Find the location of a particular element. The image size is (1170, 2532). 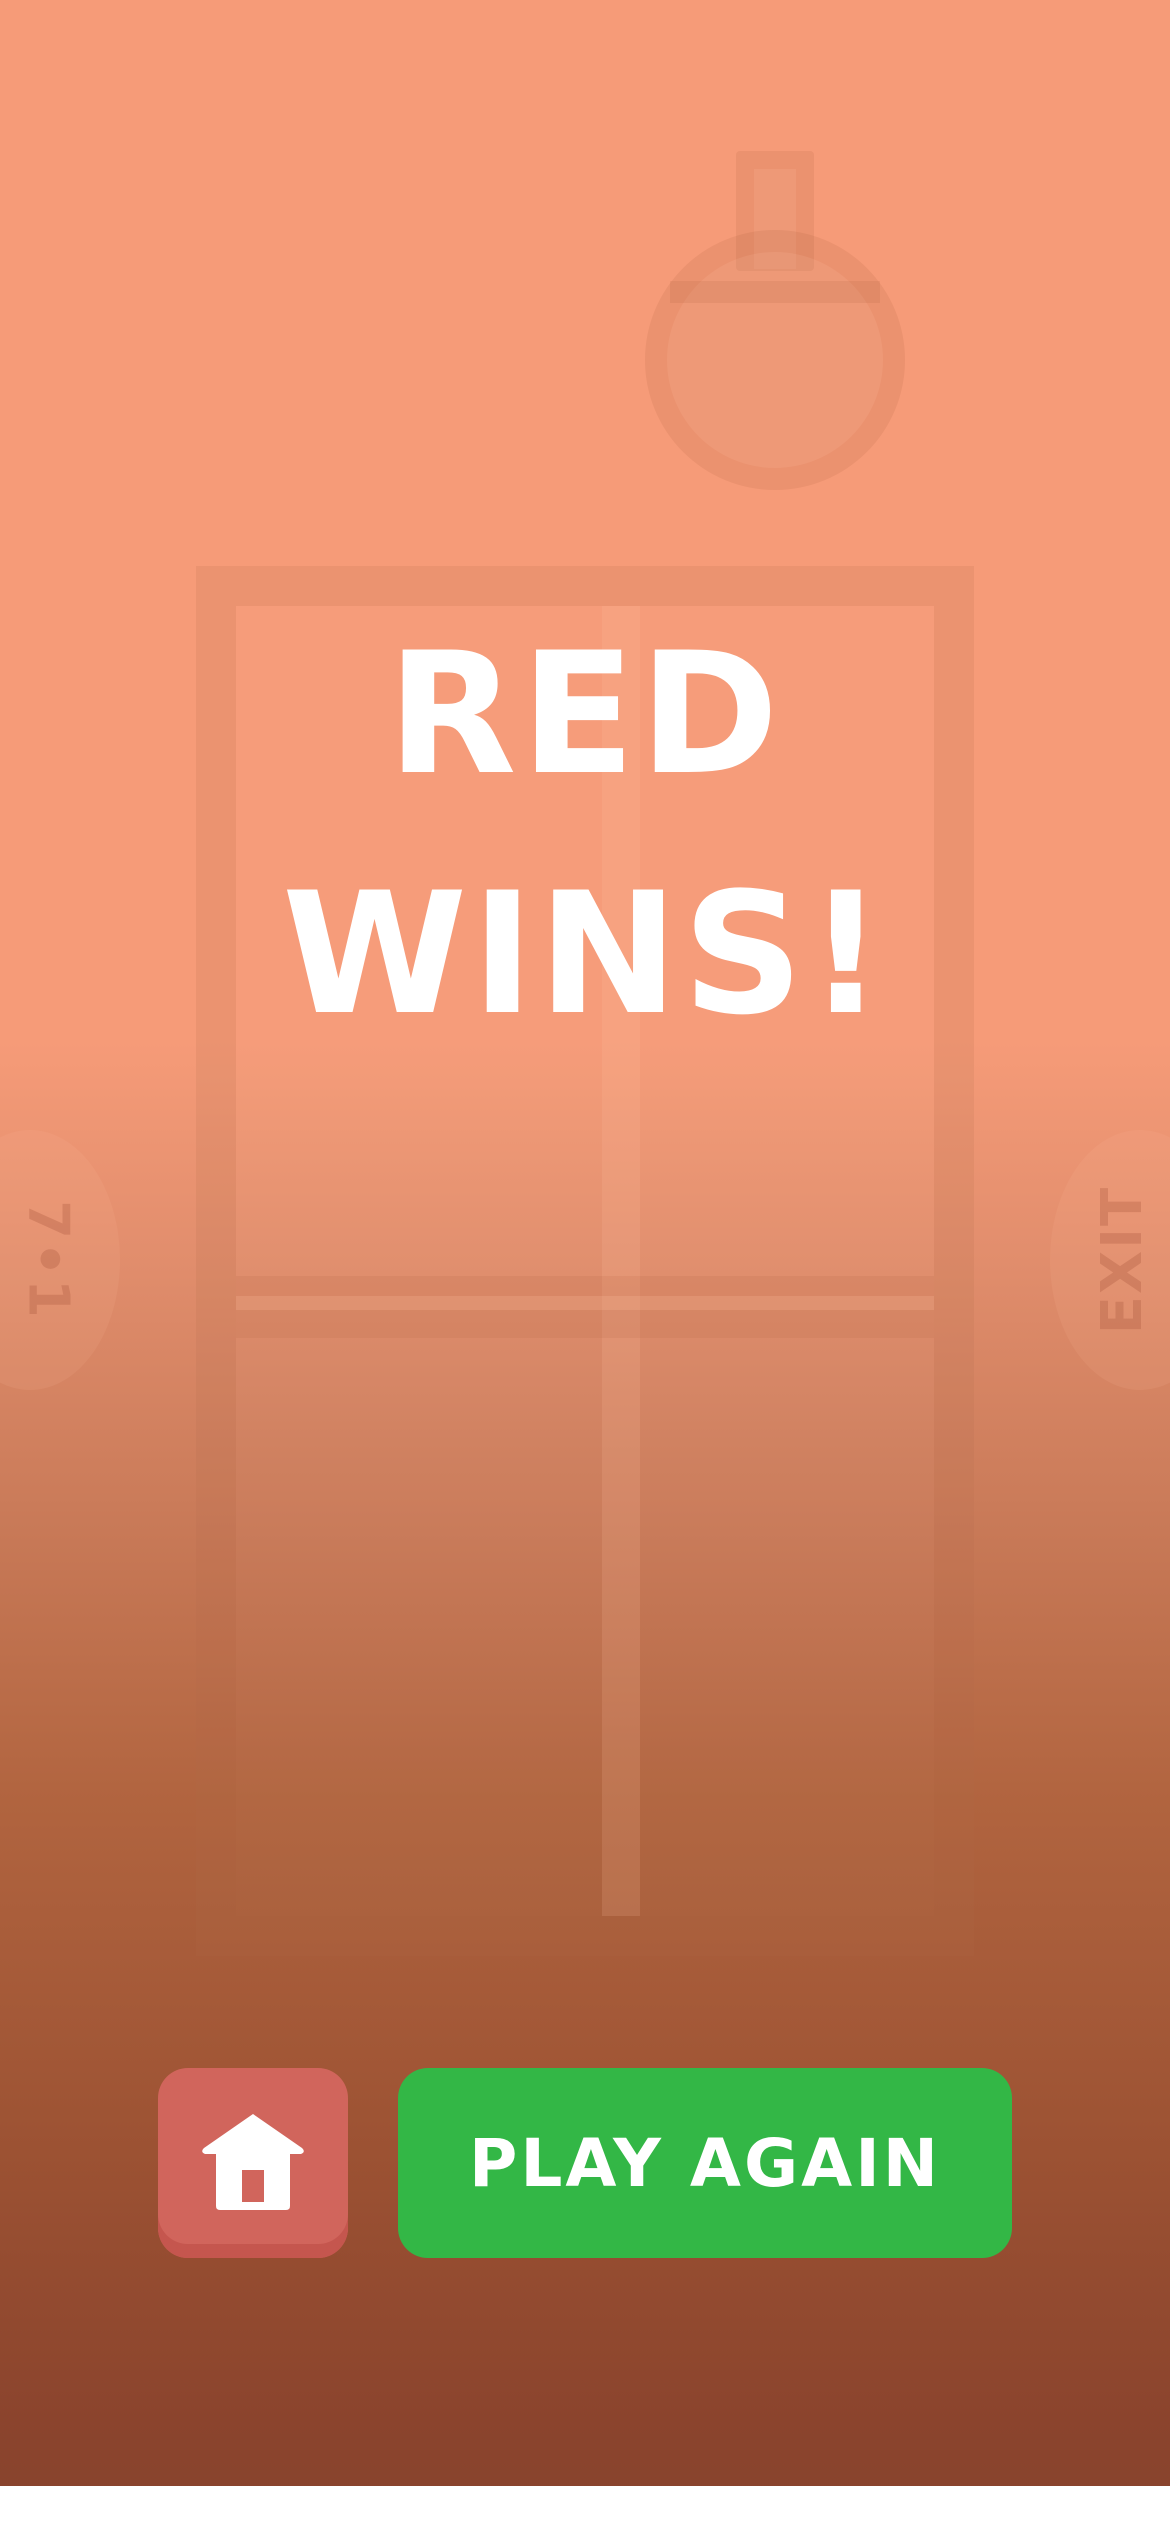

home-icon is located at coordinates (253, 2162).